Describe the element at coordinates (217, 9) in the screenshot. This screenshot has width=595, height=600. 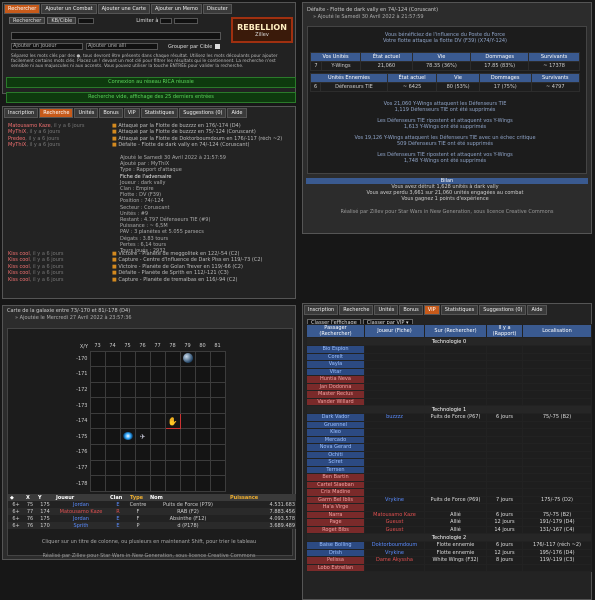
I see `tab-discuss: Discuter` at that location.